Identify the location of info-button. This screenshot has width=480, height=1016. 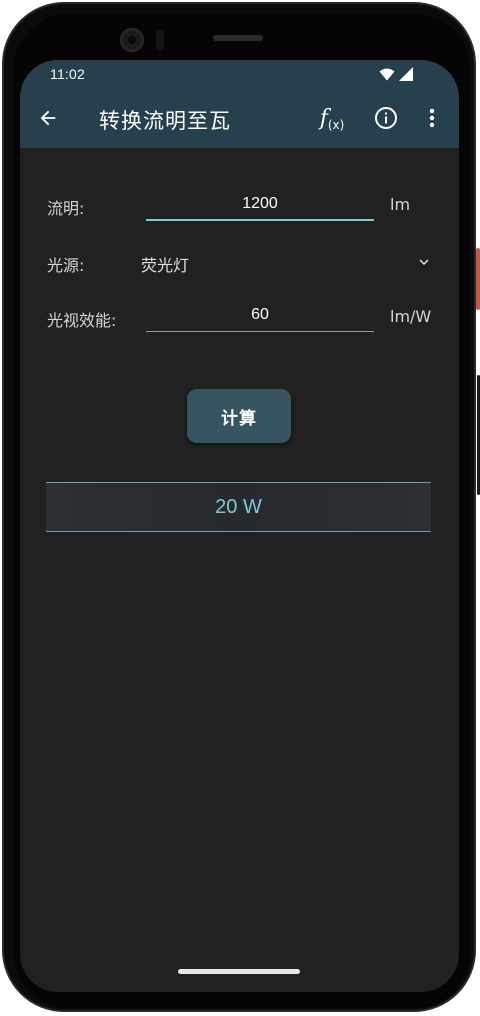
(386, 118).